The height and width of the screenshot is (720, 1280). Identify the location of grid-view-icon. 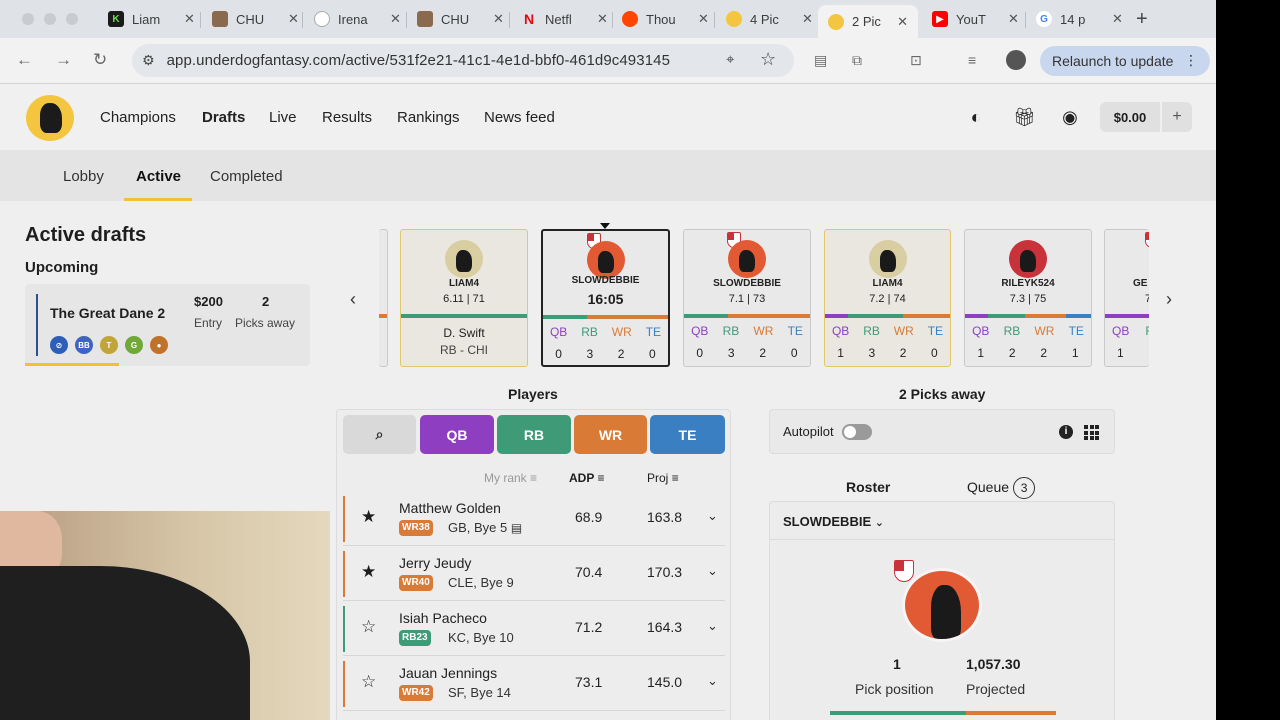
(1091, 432).